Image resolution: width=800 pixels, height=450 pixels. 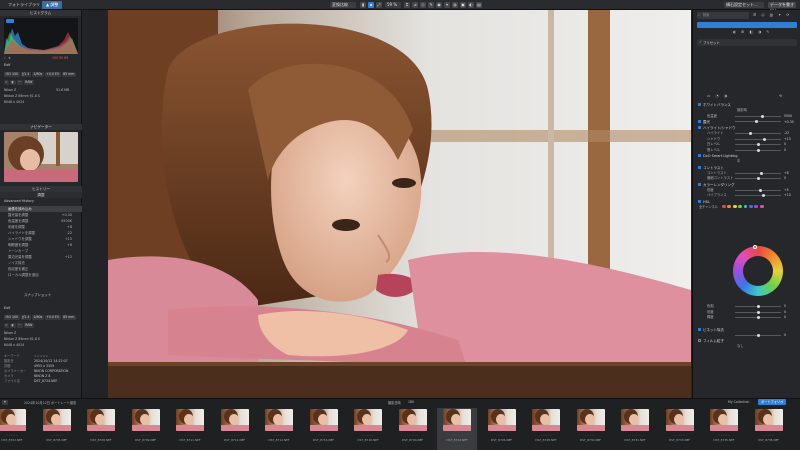 I want to click on history-group: Advanced History, so click(x=41, y=201).